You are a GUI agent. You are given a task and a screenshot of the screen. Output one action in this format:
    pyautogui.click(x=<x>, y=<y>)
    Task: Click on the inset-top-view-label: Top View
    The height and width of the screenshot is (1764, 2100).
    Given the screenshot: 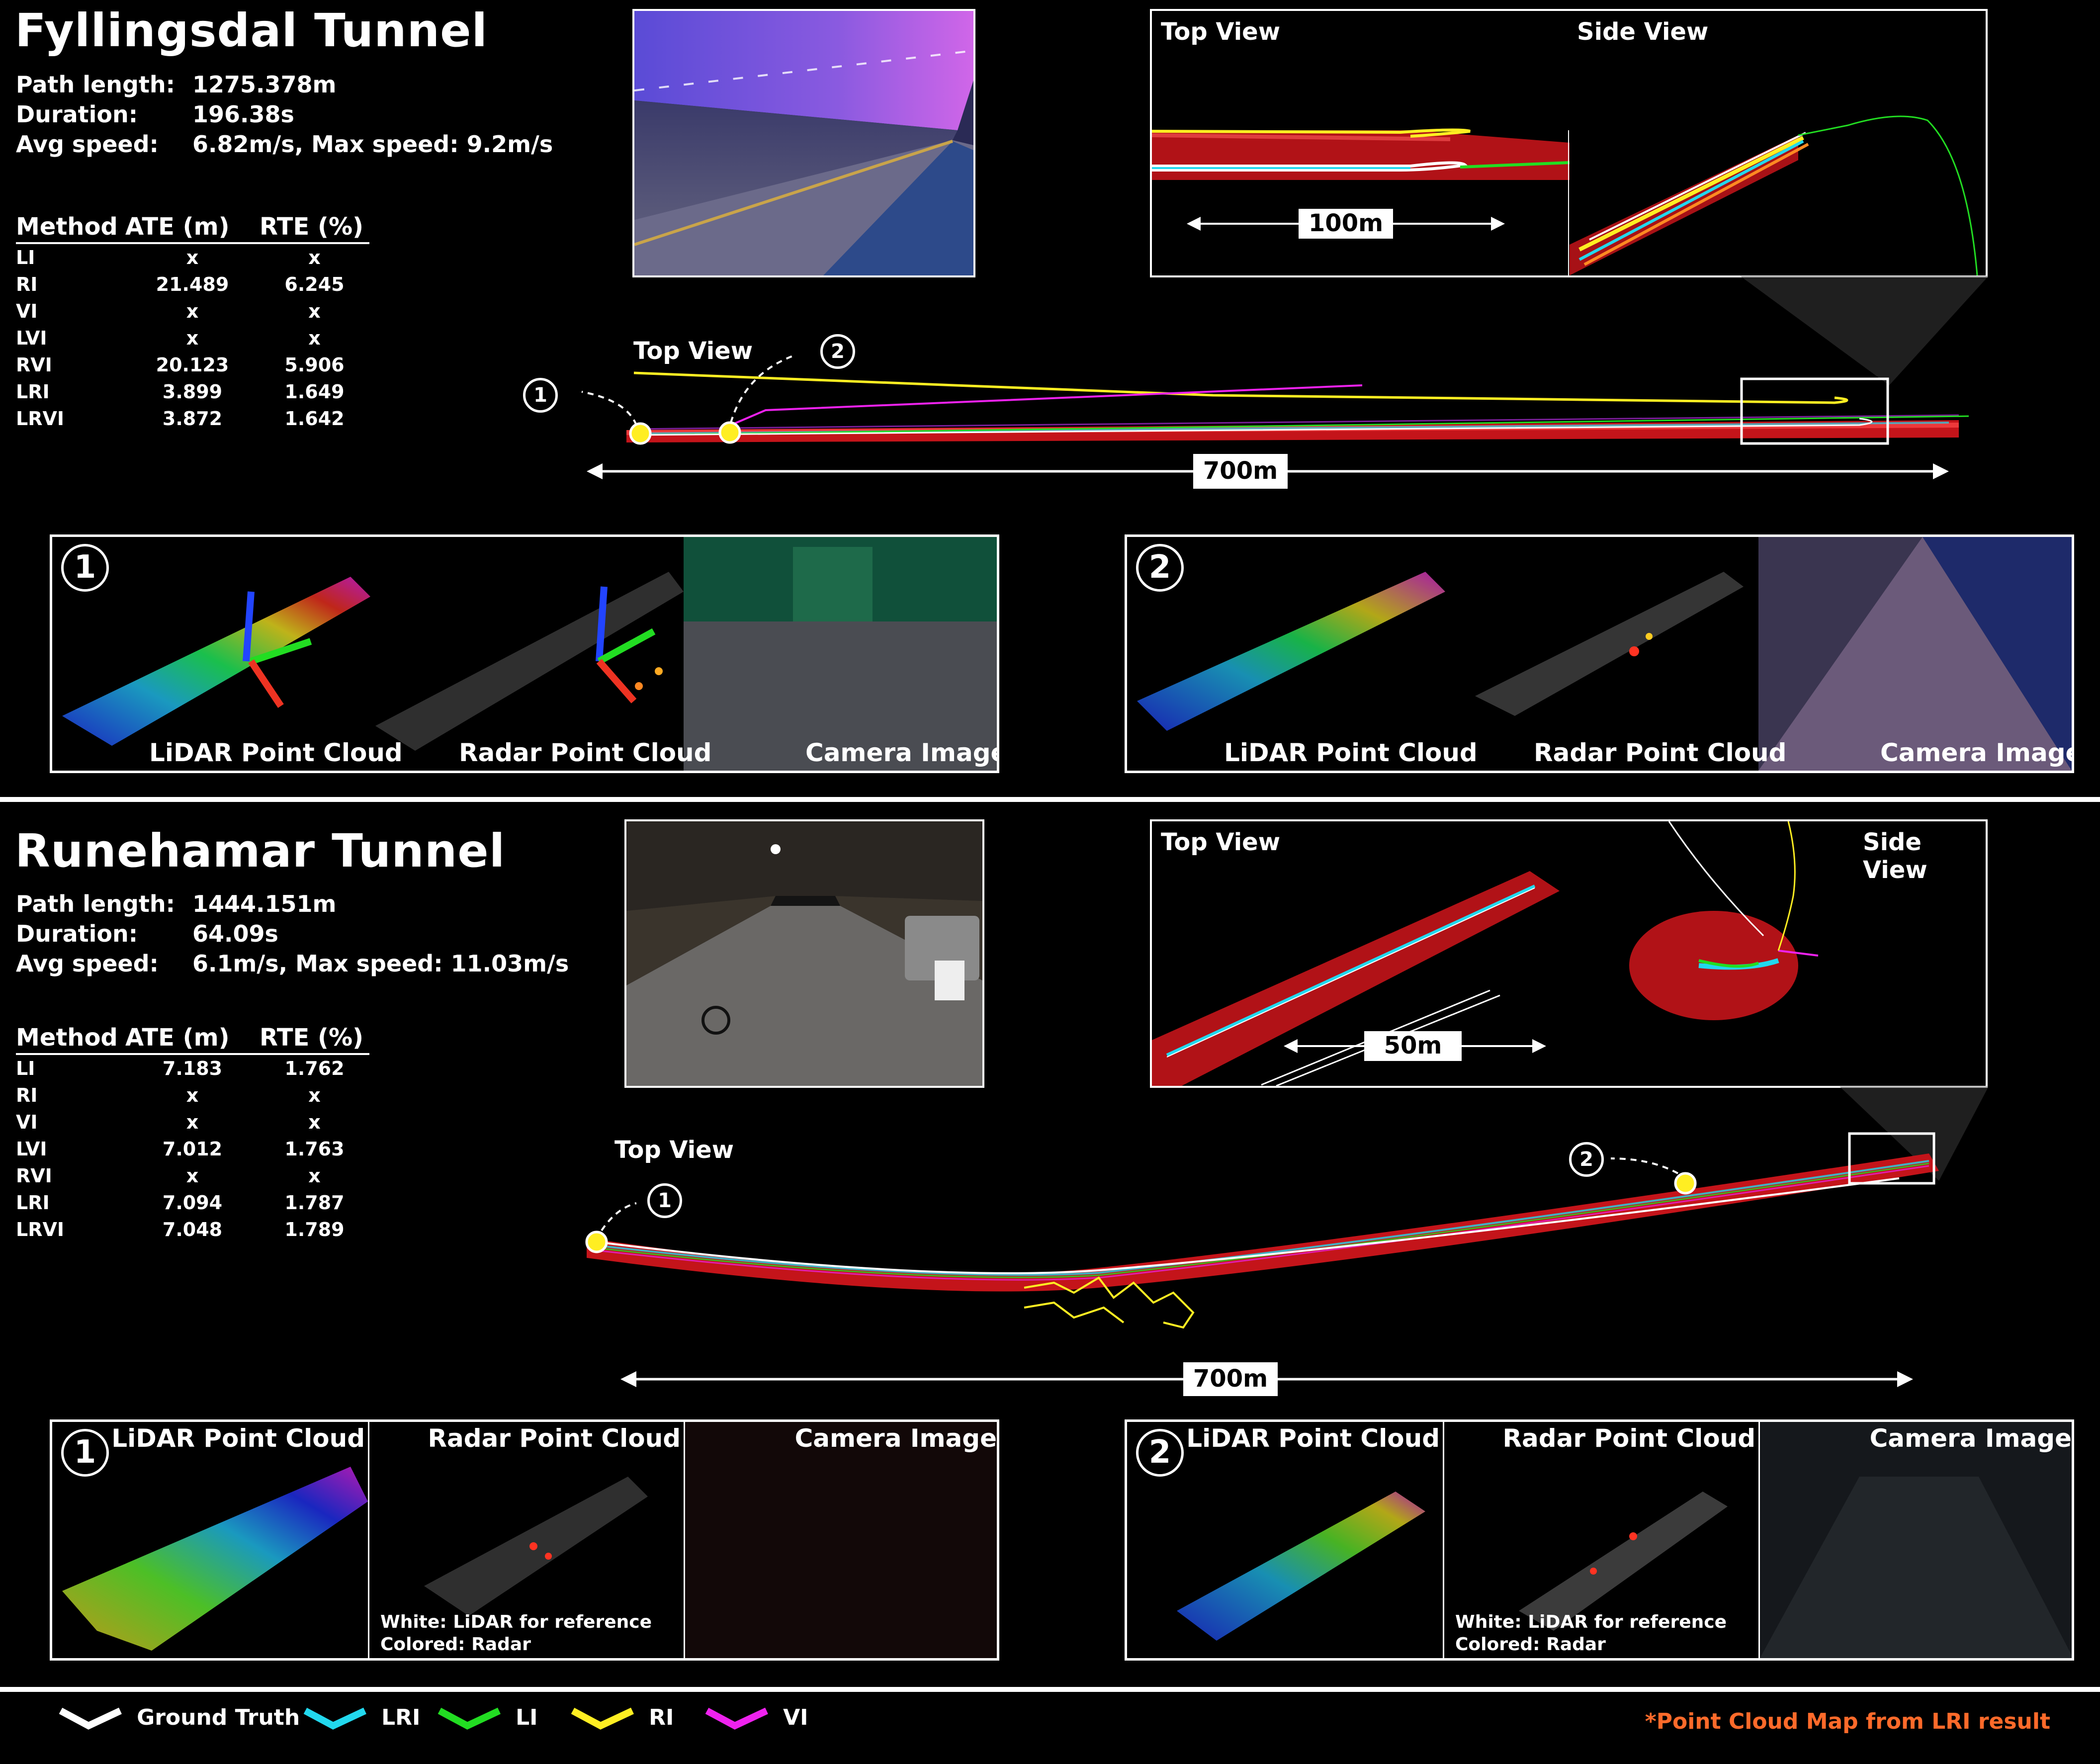 What is the action you would take?
    pyautogui.click(x=1221, y=842)
    